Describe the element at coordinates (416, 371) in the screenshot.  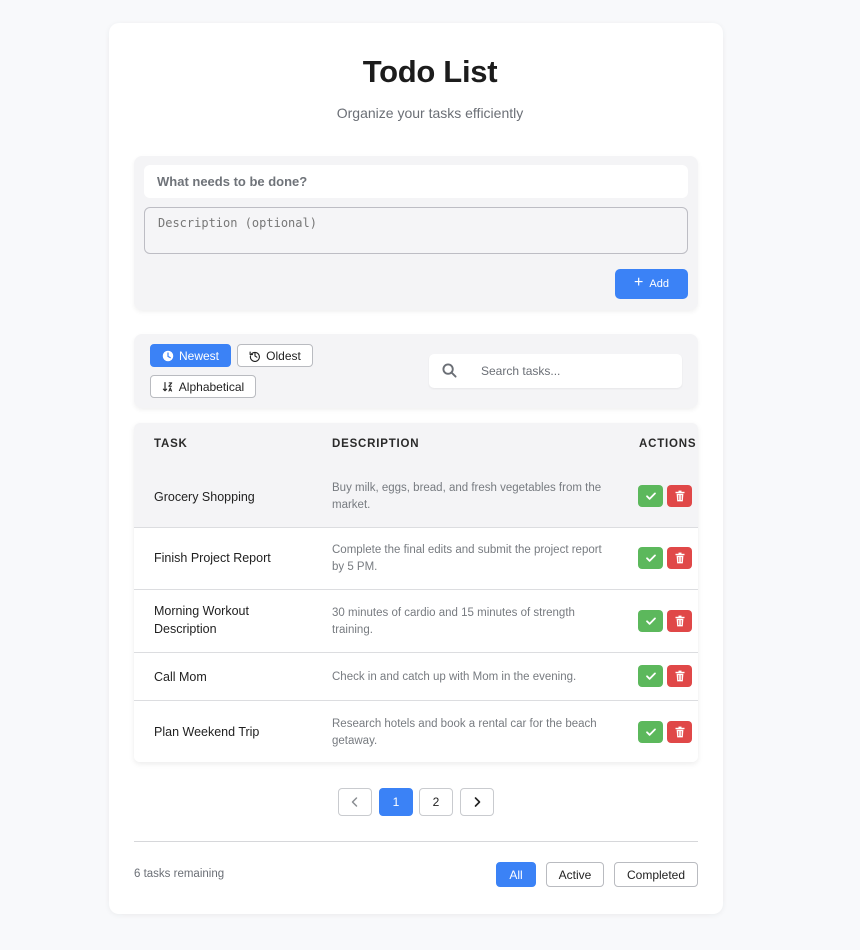
I see `sort-search-panel: Newest Oldest Alphabetical` at that location.